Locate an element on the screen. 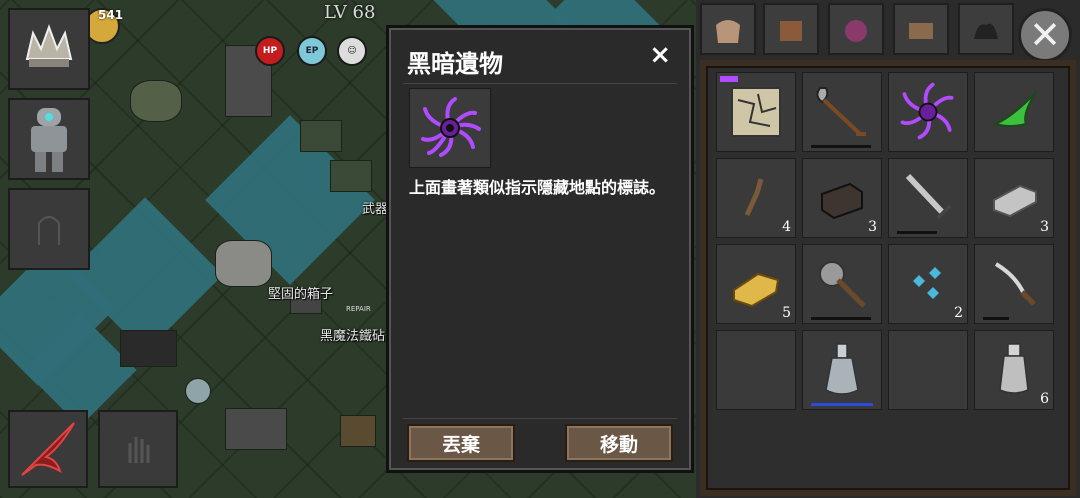  inventory-slot: 2 is located at coordinates (928, 284).